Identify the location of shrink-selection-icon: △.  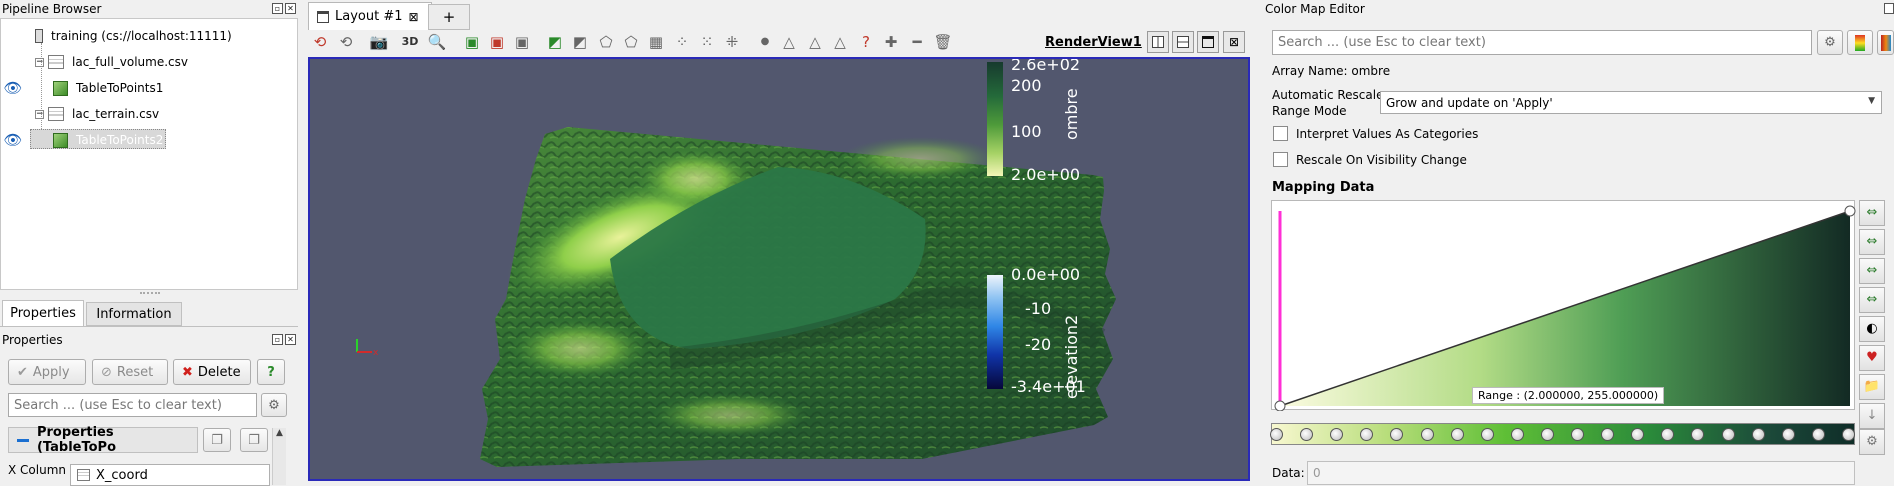
(815, 42).